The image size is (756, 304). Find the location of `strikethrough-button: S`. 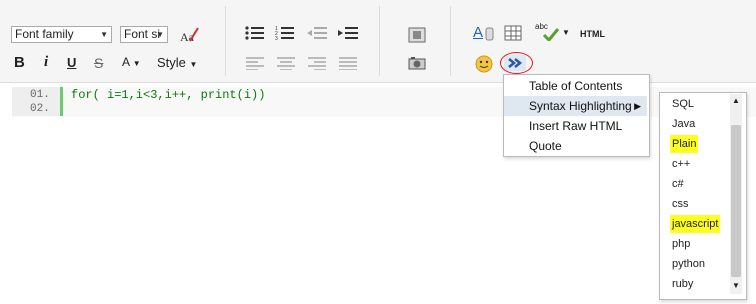

strikethrough-button: S is located at coordinates (98, 63).